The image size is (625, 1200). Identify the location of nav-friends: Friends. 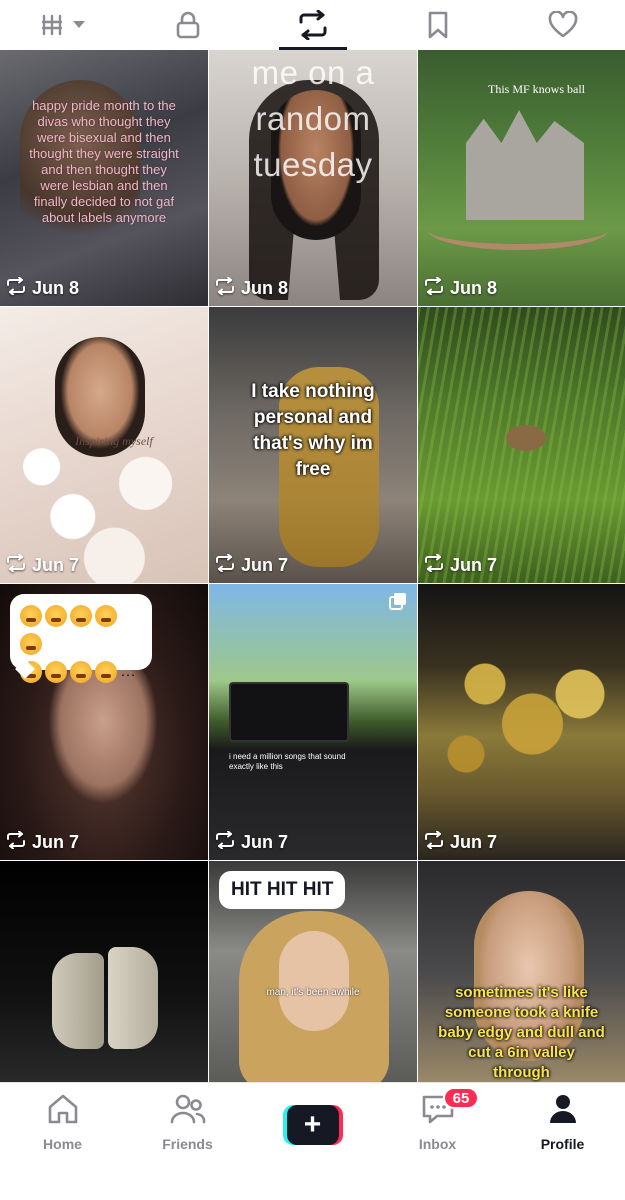
(187, 1141).